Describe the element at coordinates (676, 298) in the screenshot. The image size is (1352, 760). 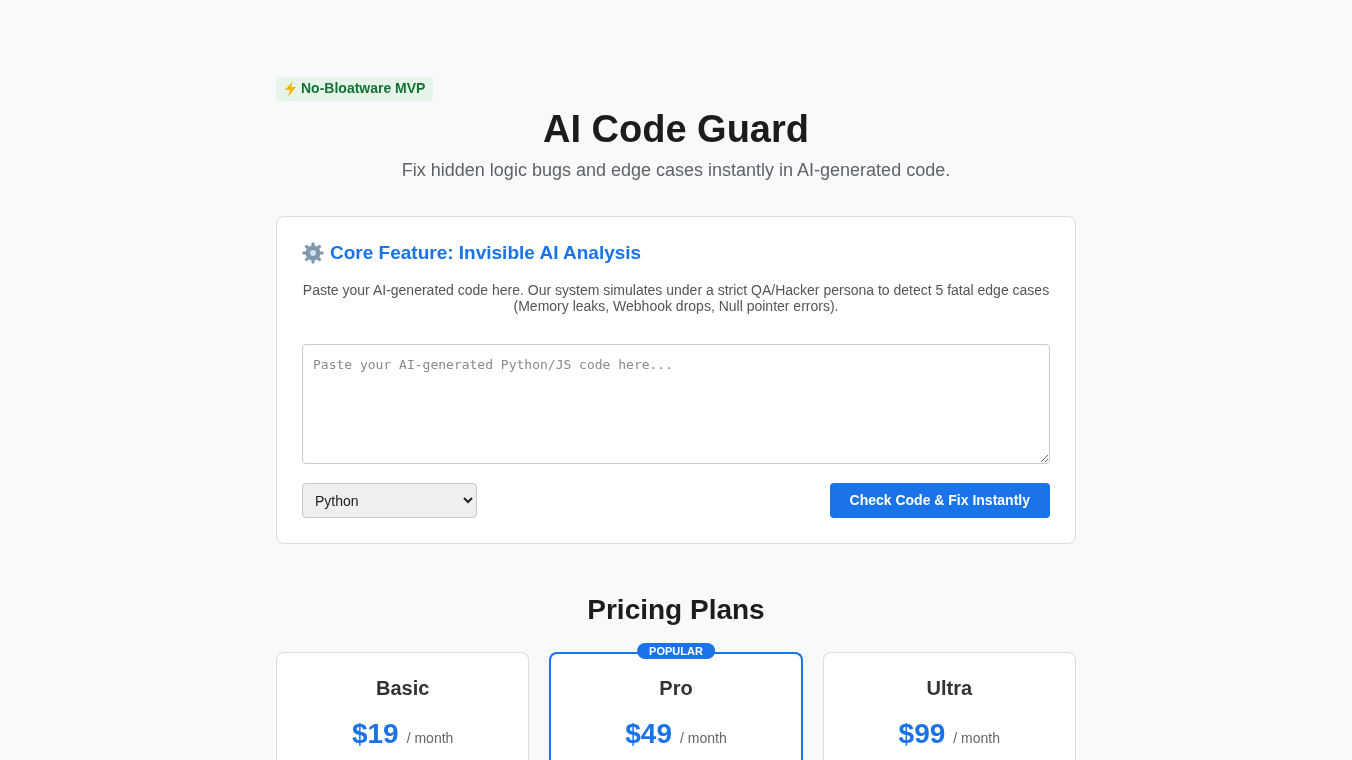
I see `description-text: Paste your AI-generated code here. Our system simulates under a strict QA/Hacker persona to detect 5 fatal edge cases (Memory leaks, Webhook drops, Null pointer errors).` at that location.